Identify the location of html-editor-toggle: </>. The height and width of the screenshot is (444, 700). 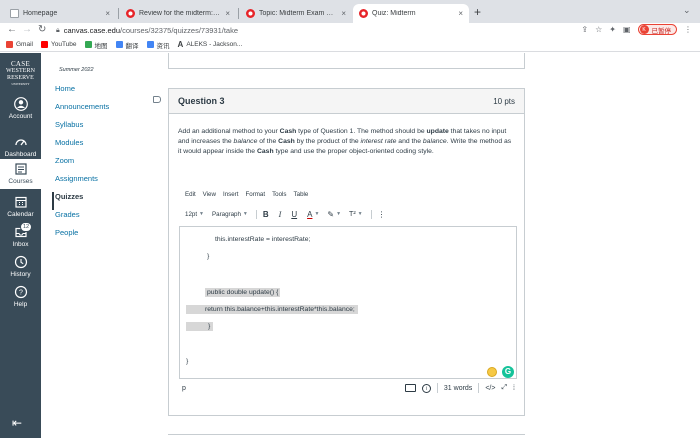
(490, 388).